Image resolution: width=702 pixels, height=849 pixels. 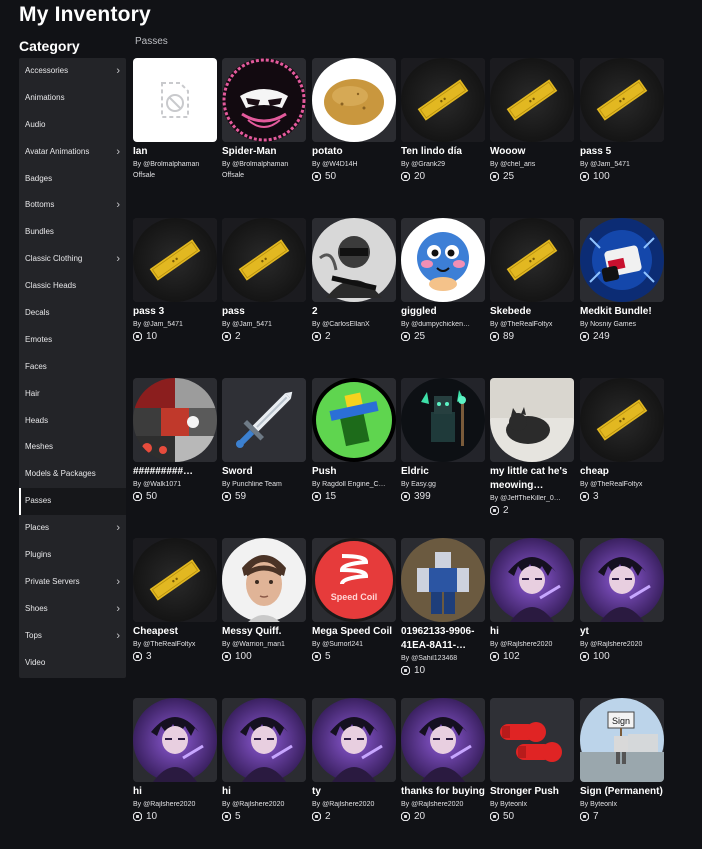 I want to click on item-card: Cheapest By @TheRealFoltyx 3, so click(x=175, y=600).